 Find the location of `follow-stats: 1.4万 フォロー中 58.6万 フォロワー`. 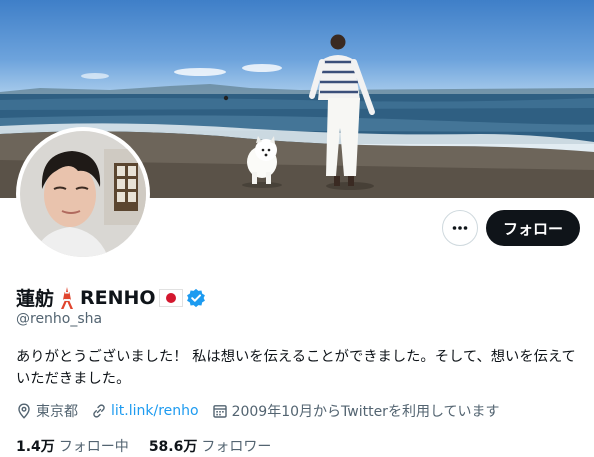

follow-stats: 1.4万 フォロー中 58.6万 フォロワー is located at coordinates (153, 446).